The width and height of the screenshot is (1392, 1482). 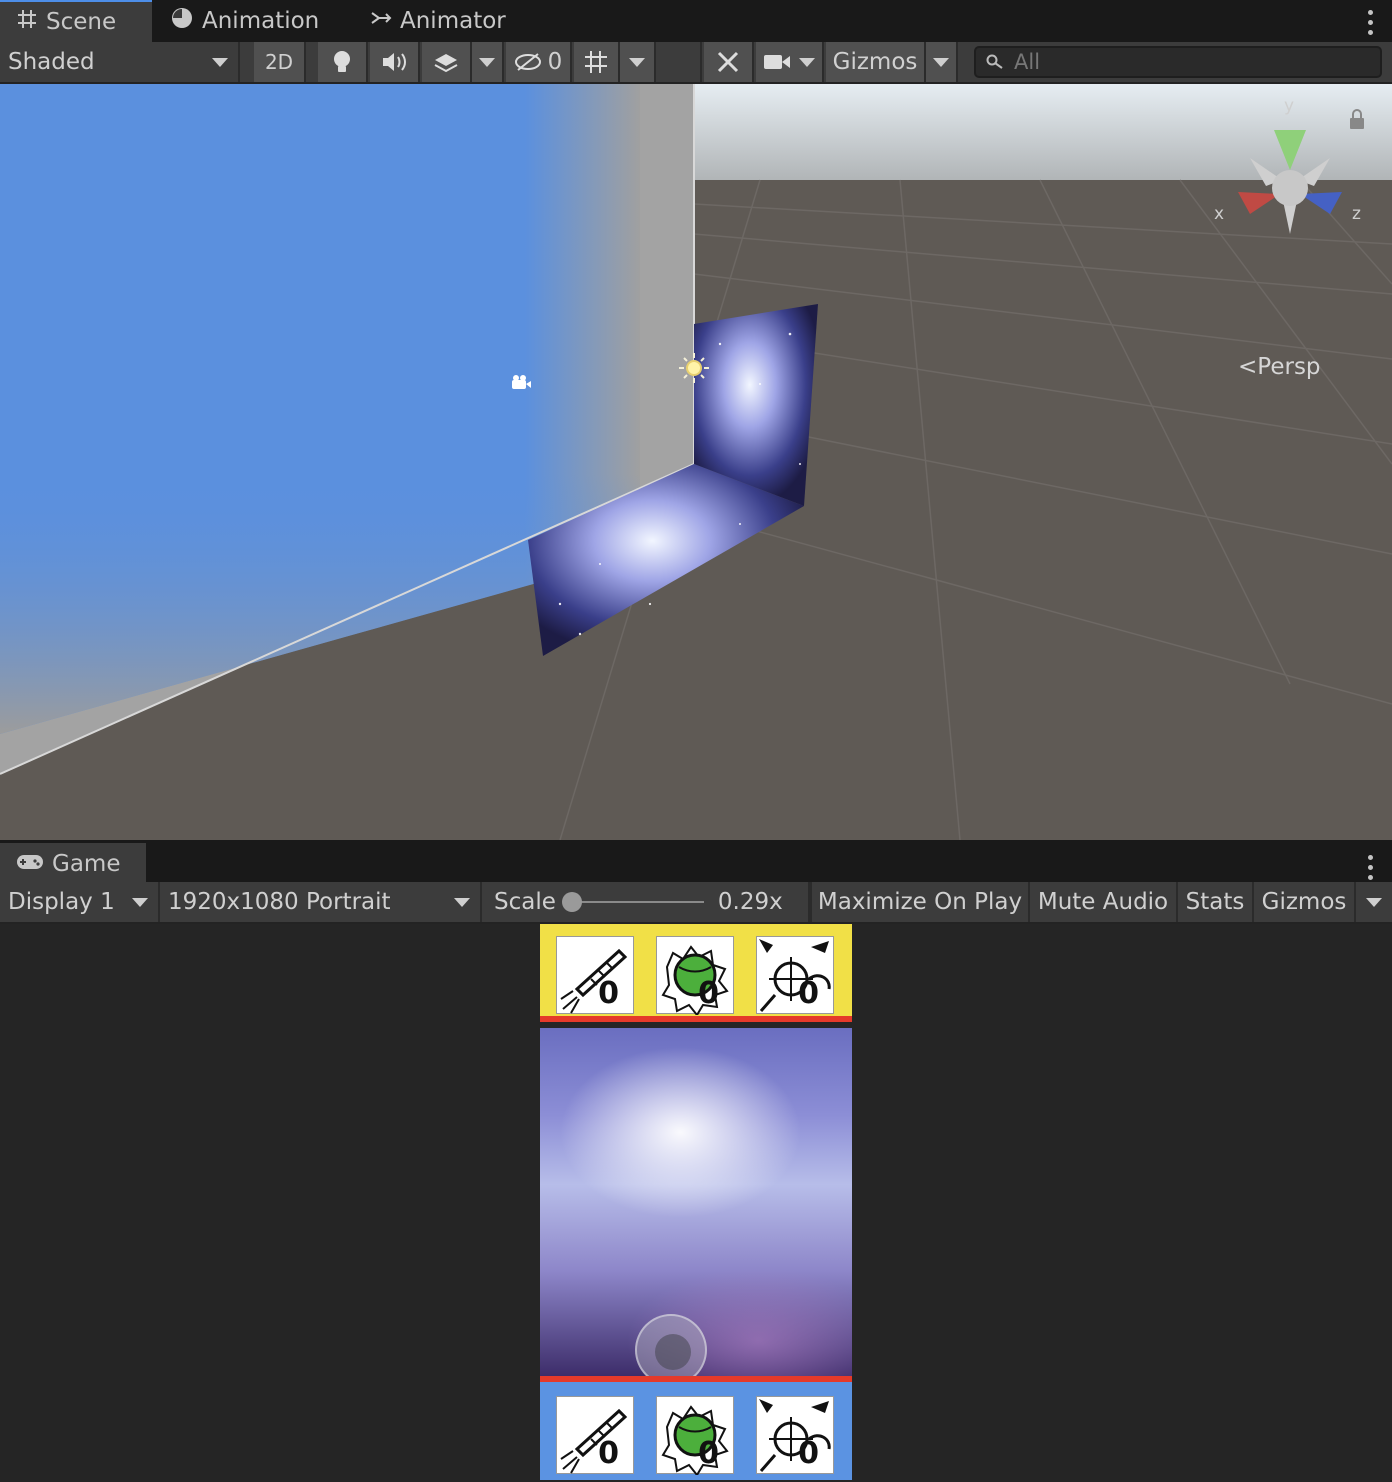 I want to click on hidden-objects-toggle: 0, so click(x=539, y=62).